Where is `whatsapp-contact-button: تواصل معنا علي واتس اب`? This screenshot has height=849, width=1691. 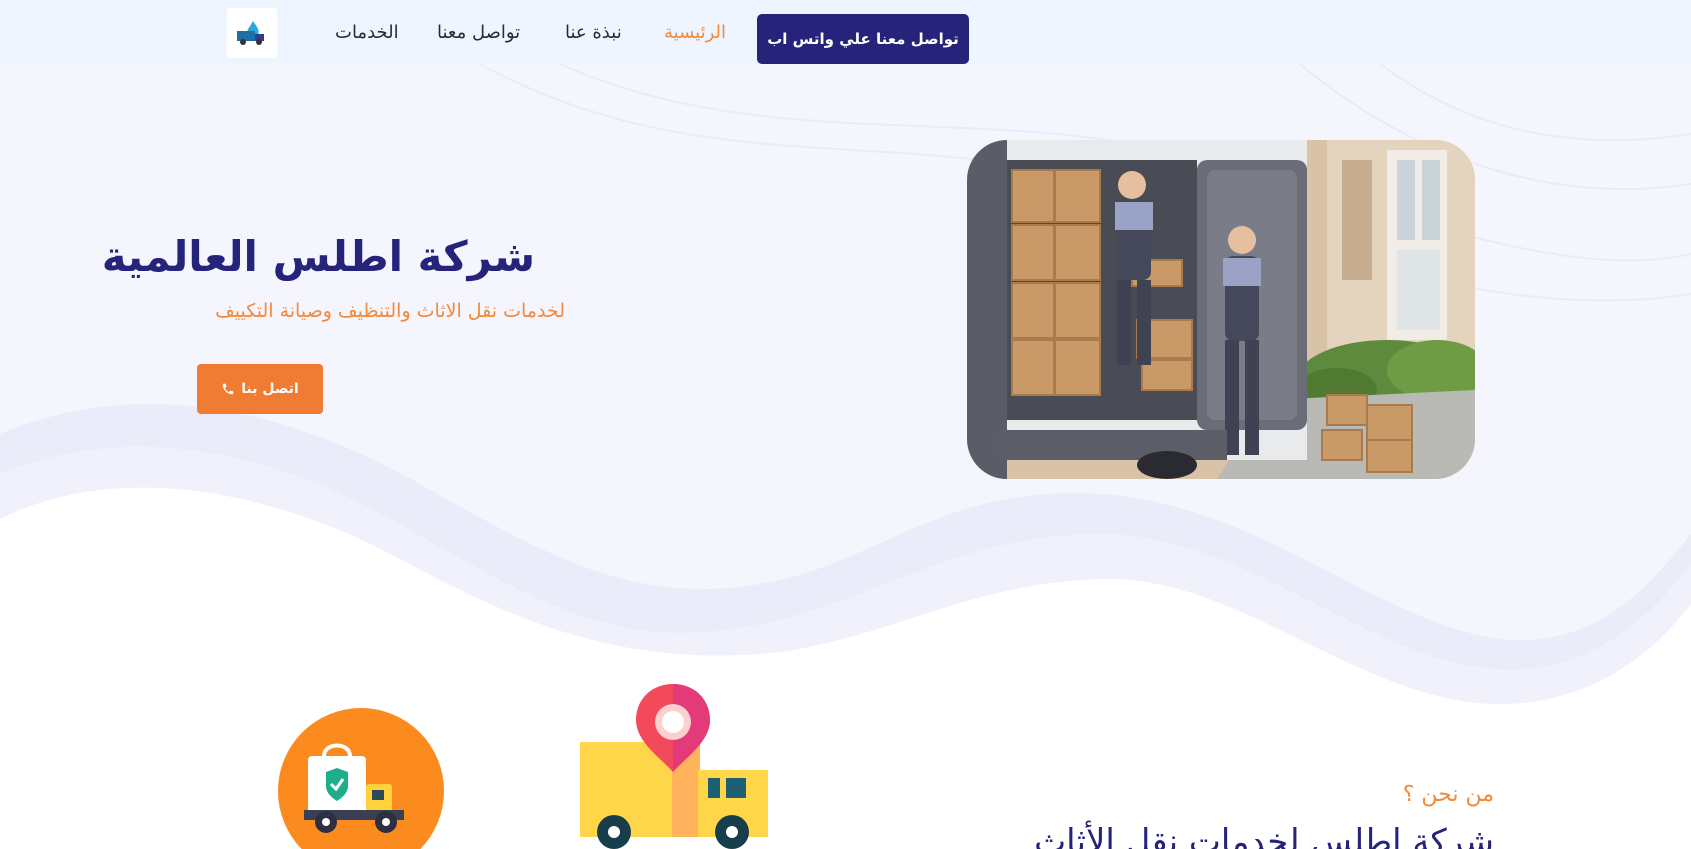
whatsapp-contact-button: تواصل معنا علي واتس اب is located at coordinates (863, 39).